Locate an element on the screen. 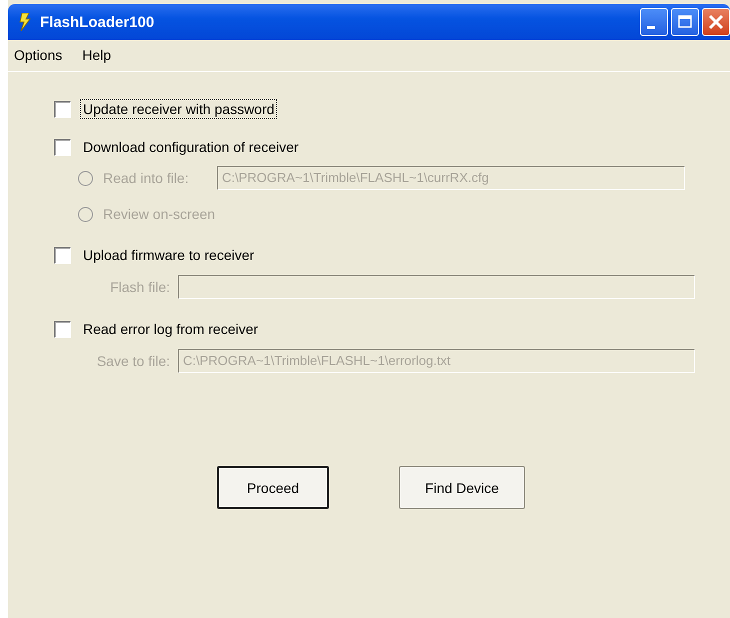 Image resolution: width=730 pixels, height=618 pixels. close-icon is located at coordinates (716, 22).